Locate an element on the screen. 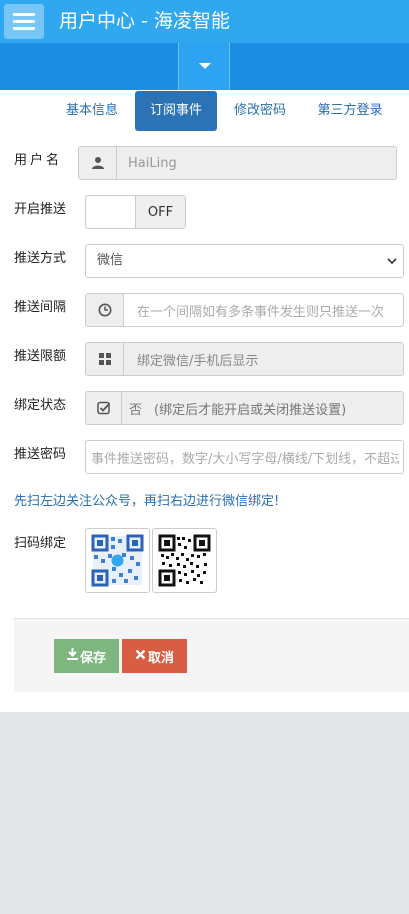  push-enable-label: 开启推送 is located at coordinates (40, 209).